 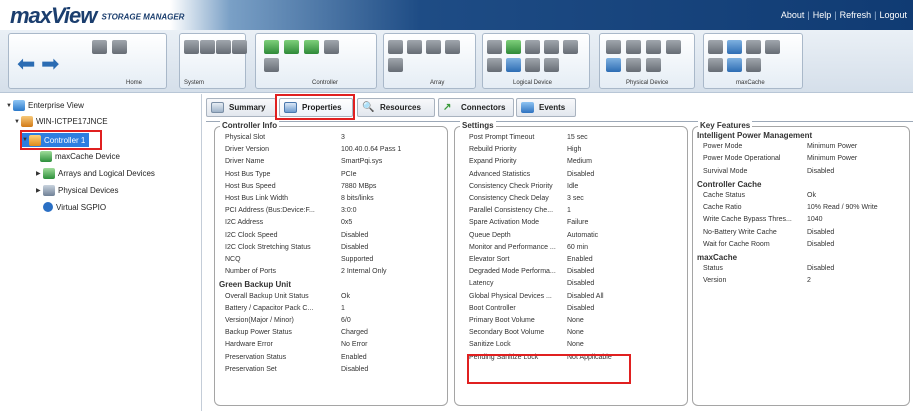 What do you see at coordinates (77, 190) in the screenshot?
I see `tree-node-physical-devices: ▶ Physical Devices` at bounding box center [77, 190].